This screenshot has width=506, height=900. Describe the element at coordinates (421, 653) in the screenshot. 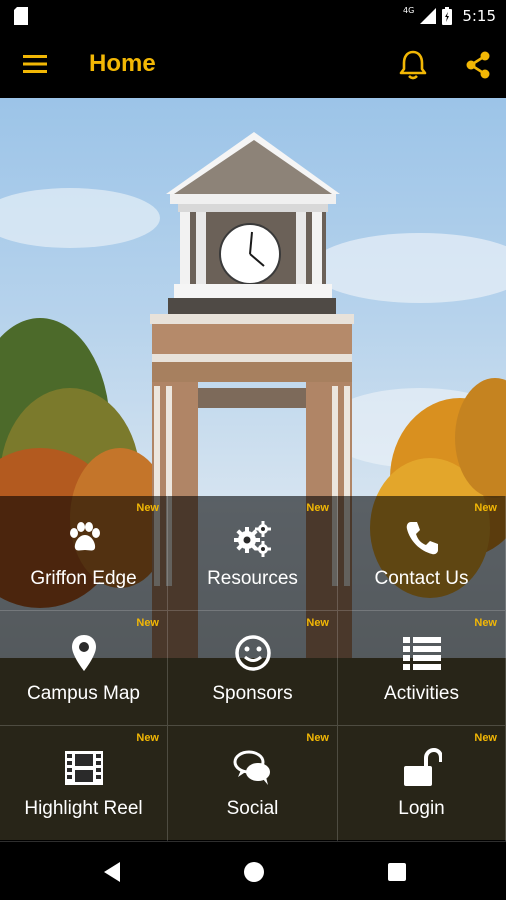

I see `list-icon` at that location.